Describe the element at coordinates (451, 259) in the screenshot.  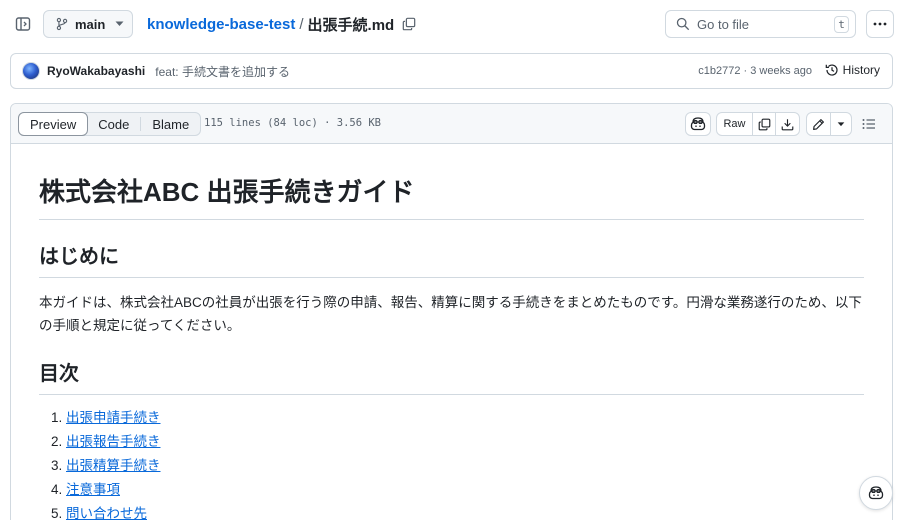
I see `intro-heading: はじめに` at that location.